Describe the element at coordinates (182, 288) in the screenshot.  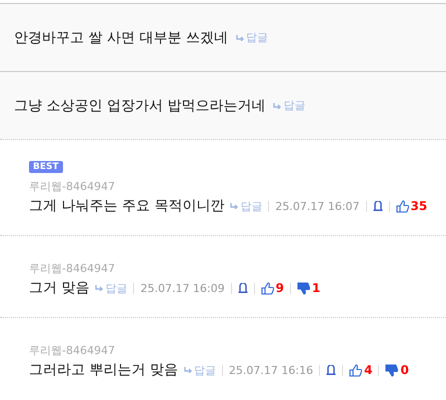
I see `comment-time: 25.07.17 16:09` at that location.